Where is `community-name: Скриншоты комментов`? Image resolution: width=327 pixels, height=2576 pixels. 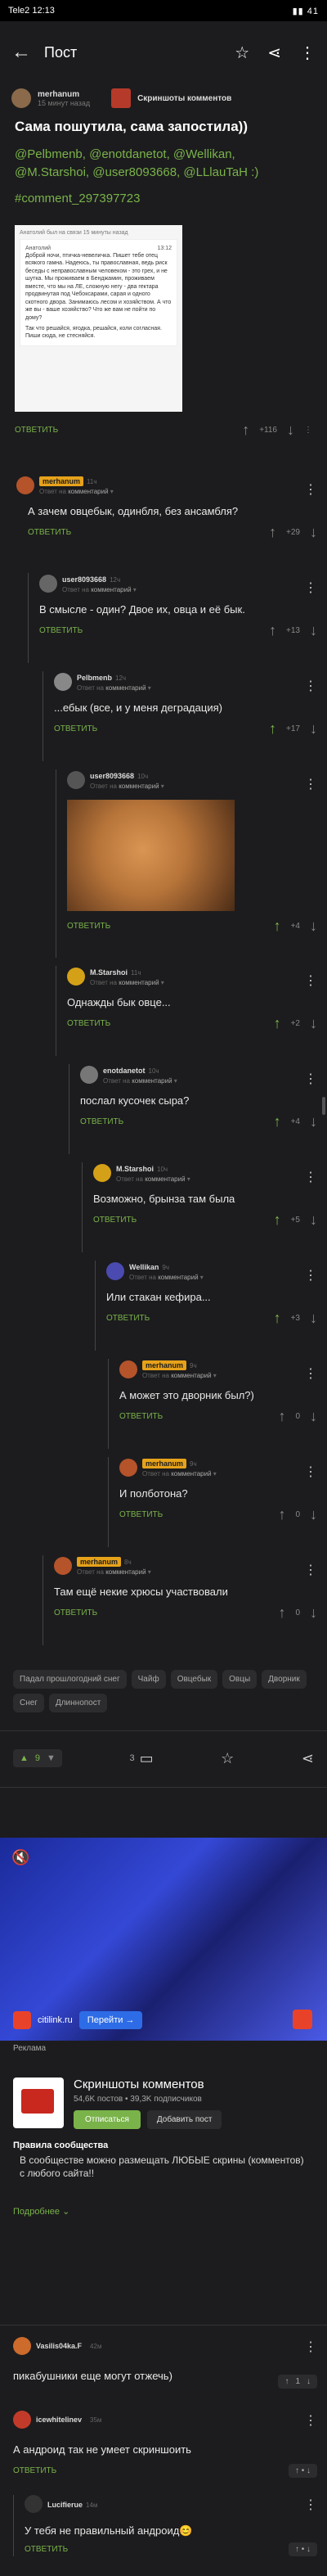
community-name: Скриншоты комментов is located at coordinates (184, 98).